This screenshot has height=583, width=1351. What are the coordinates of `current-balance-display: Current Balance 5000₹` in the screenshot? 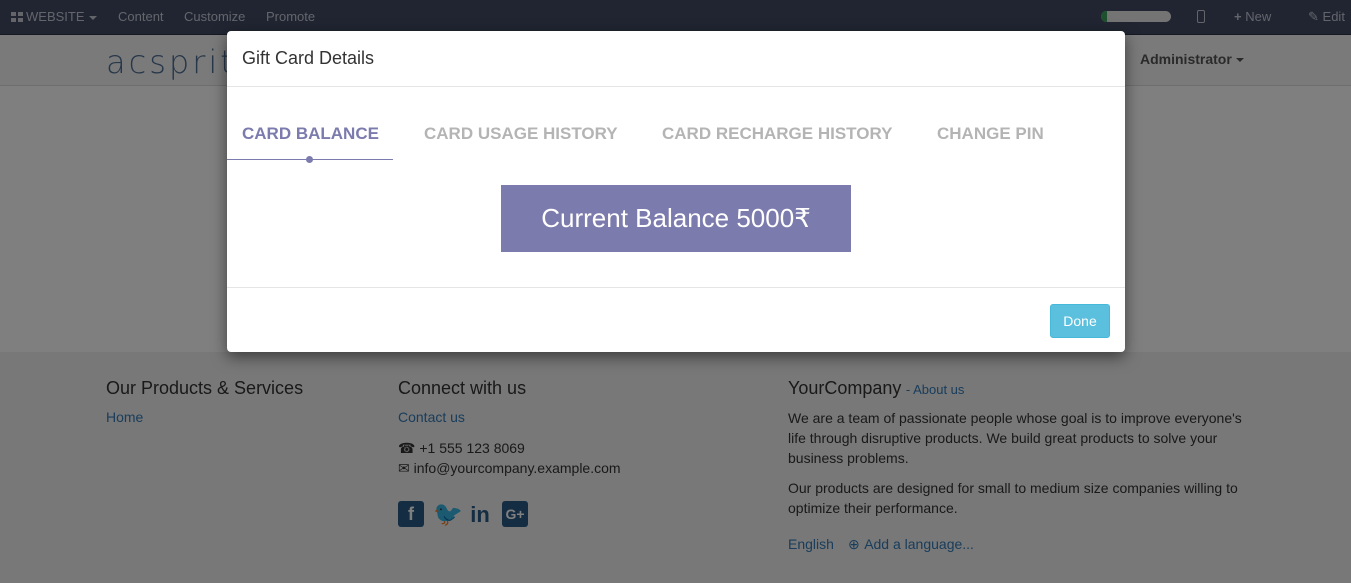 It's located at (676, 218).